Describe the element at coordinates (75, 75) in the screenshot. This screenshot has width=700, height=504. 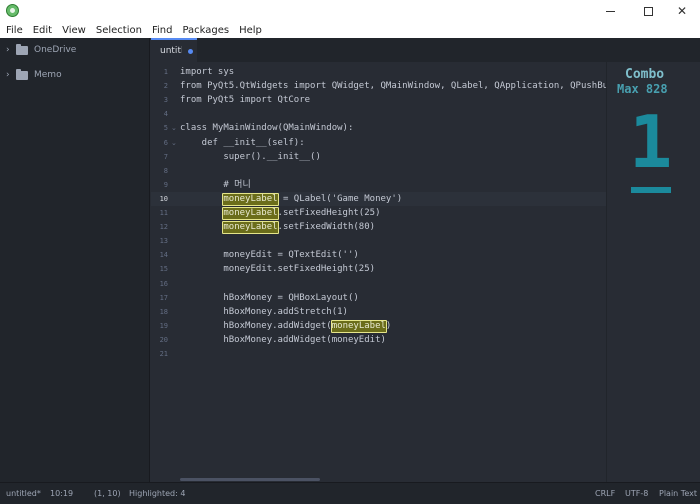
I see `tree-item-memo: › Memo` at that location.